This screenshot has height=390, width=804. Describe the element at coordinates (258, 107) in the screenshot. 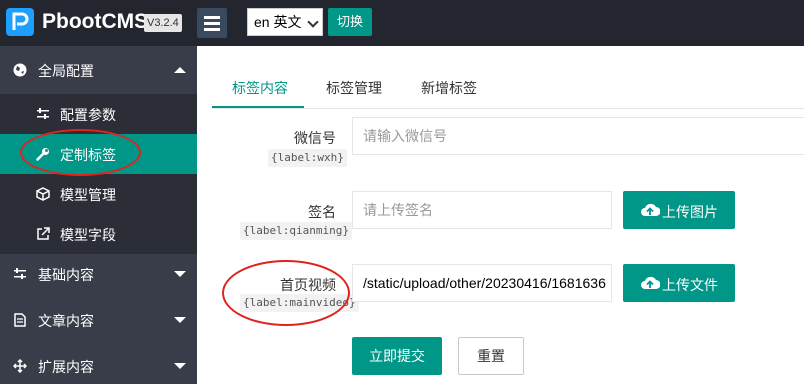

I see `active-tab-indicator` at that location.